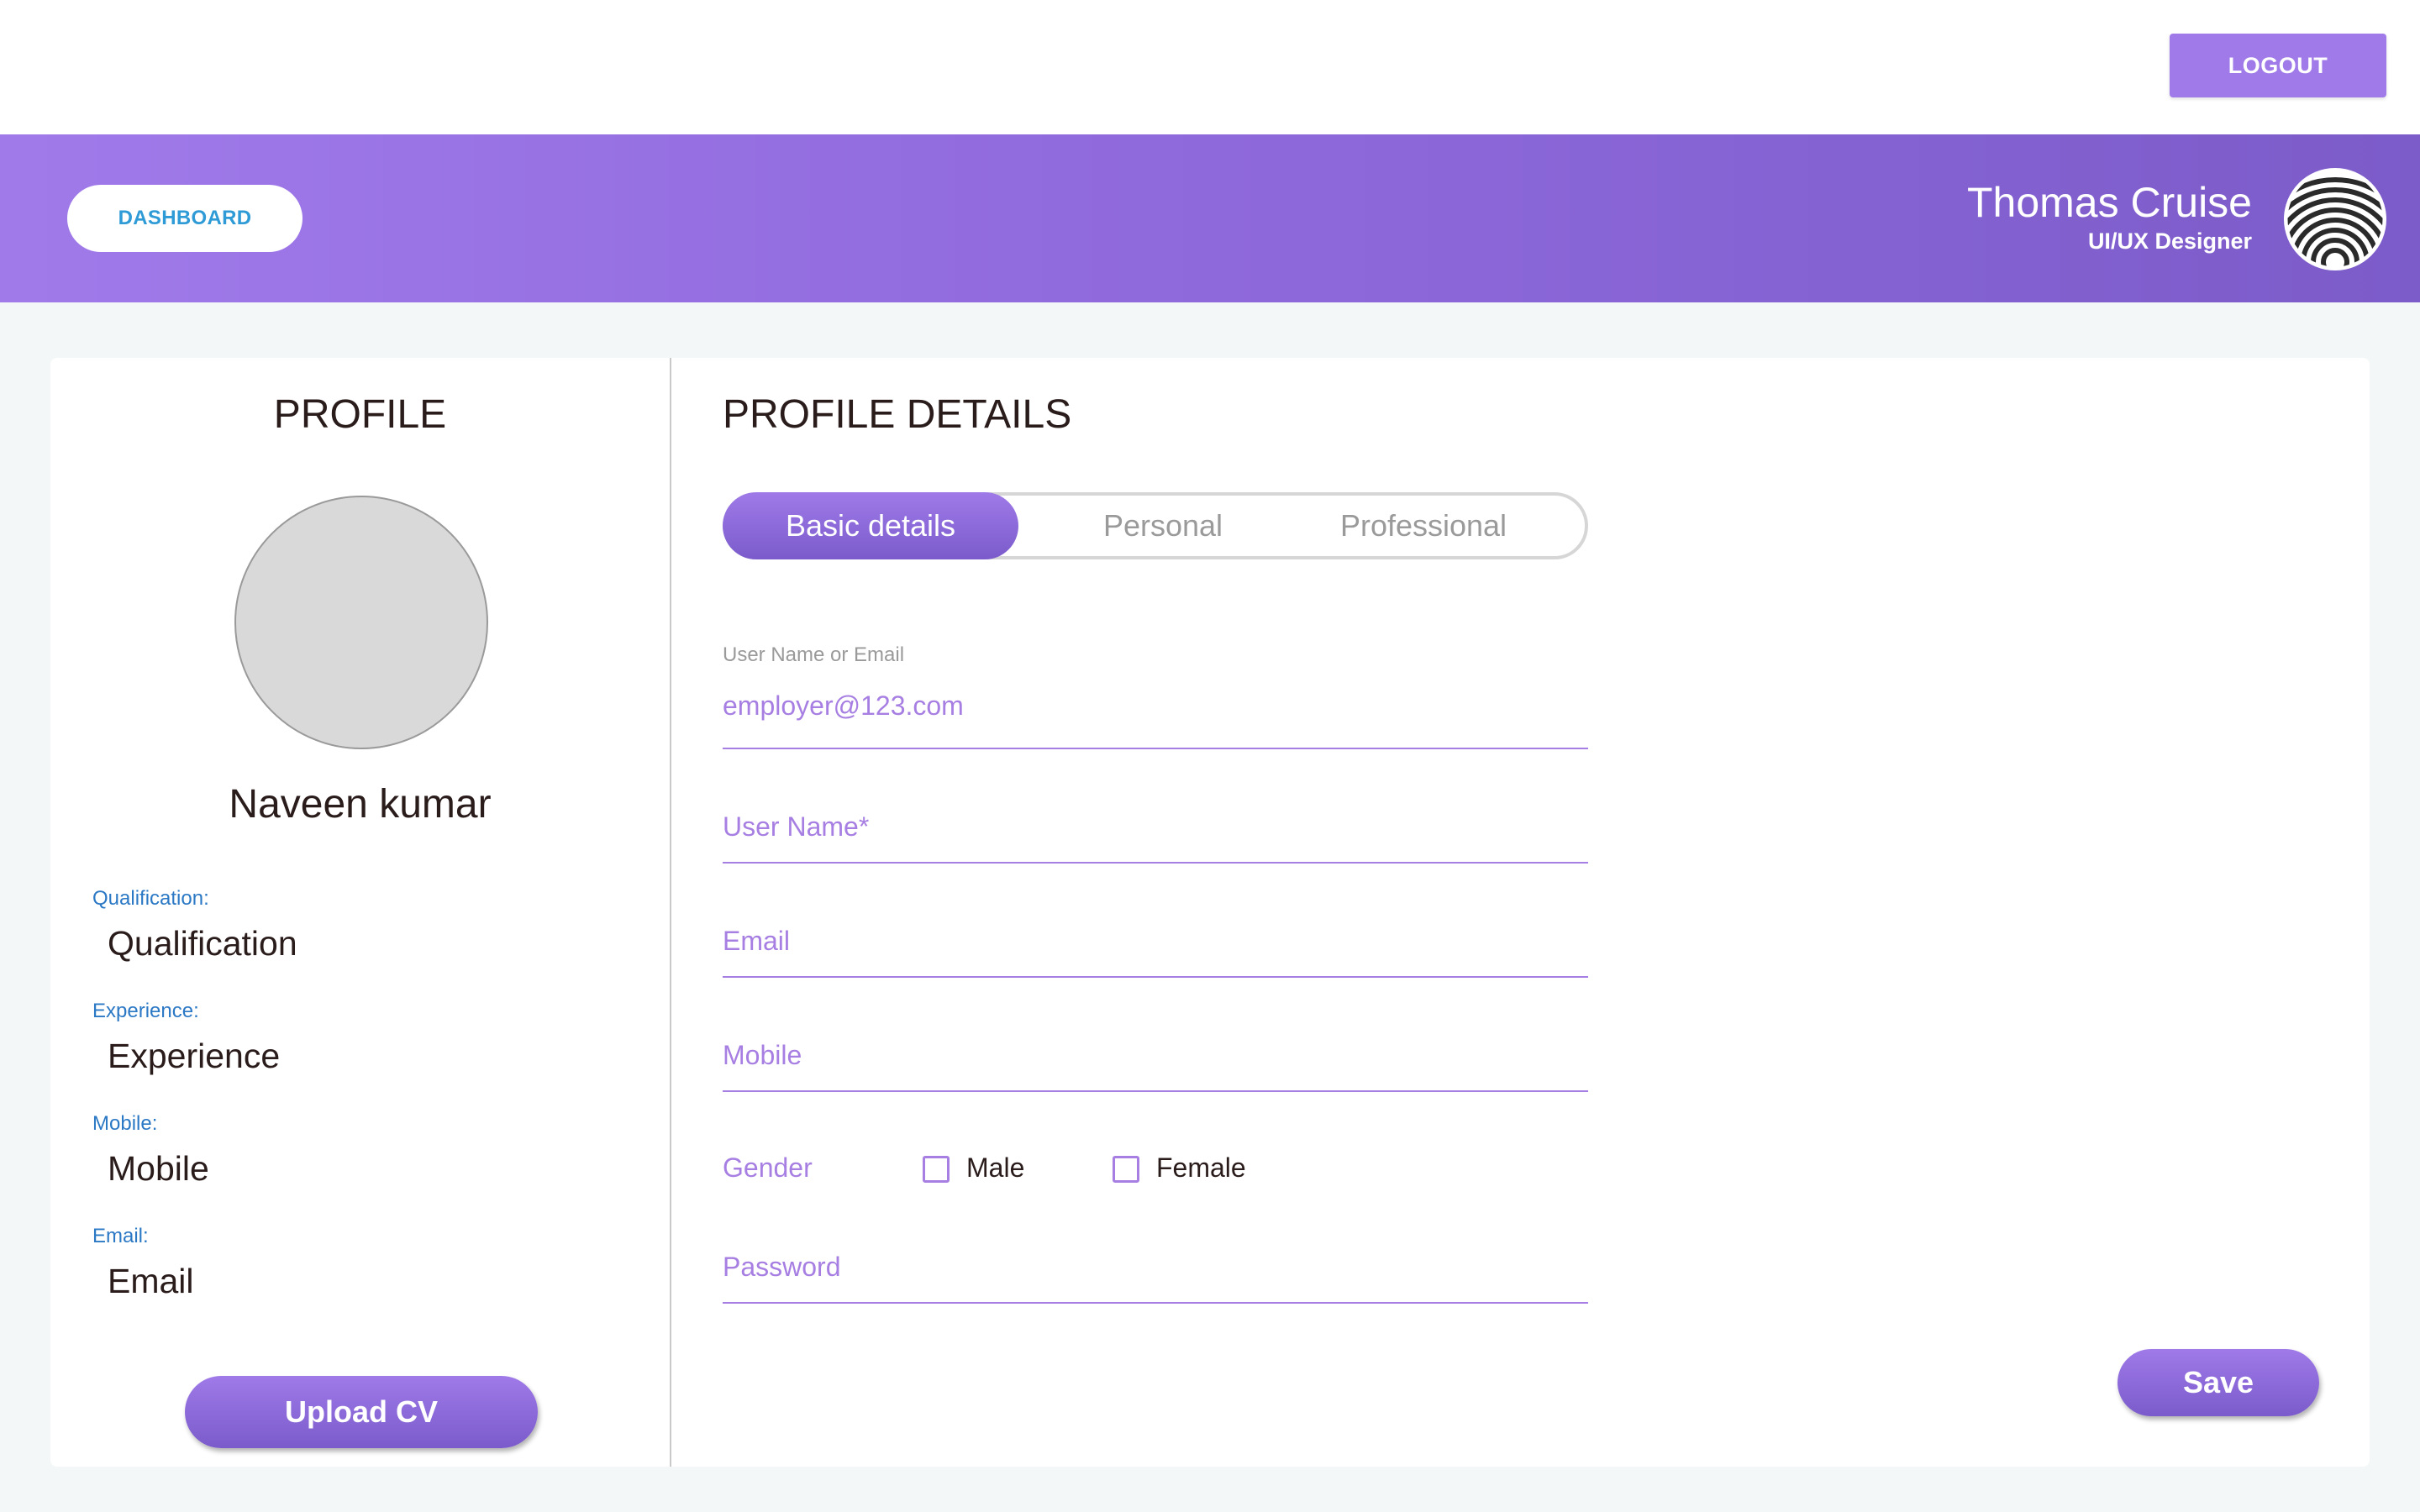 The width and height of the screenshot is (2420, 1512). What do you see at coordinates (361, 622) in the screenshot?
I see `profile-photo` at bounding box center [361, 622].